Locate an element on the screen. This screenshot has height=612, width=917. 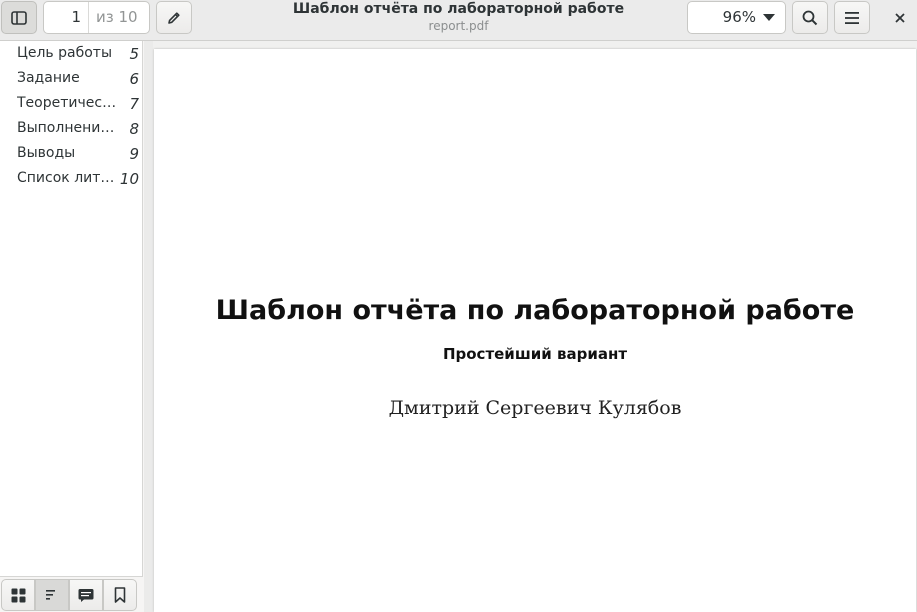
sidebar-resize-handle is located at coordinates (148, 326).